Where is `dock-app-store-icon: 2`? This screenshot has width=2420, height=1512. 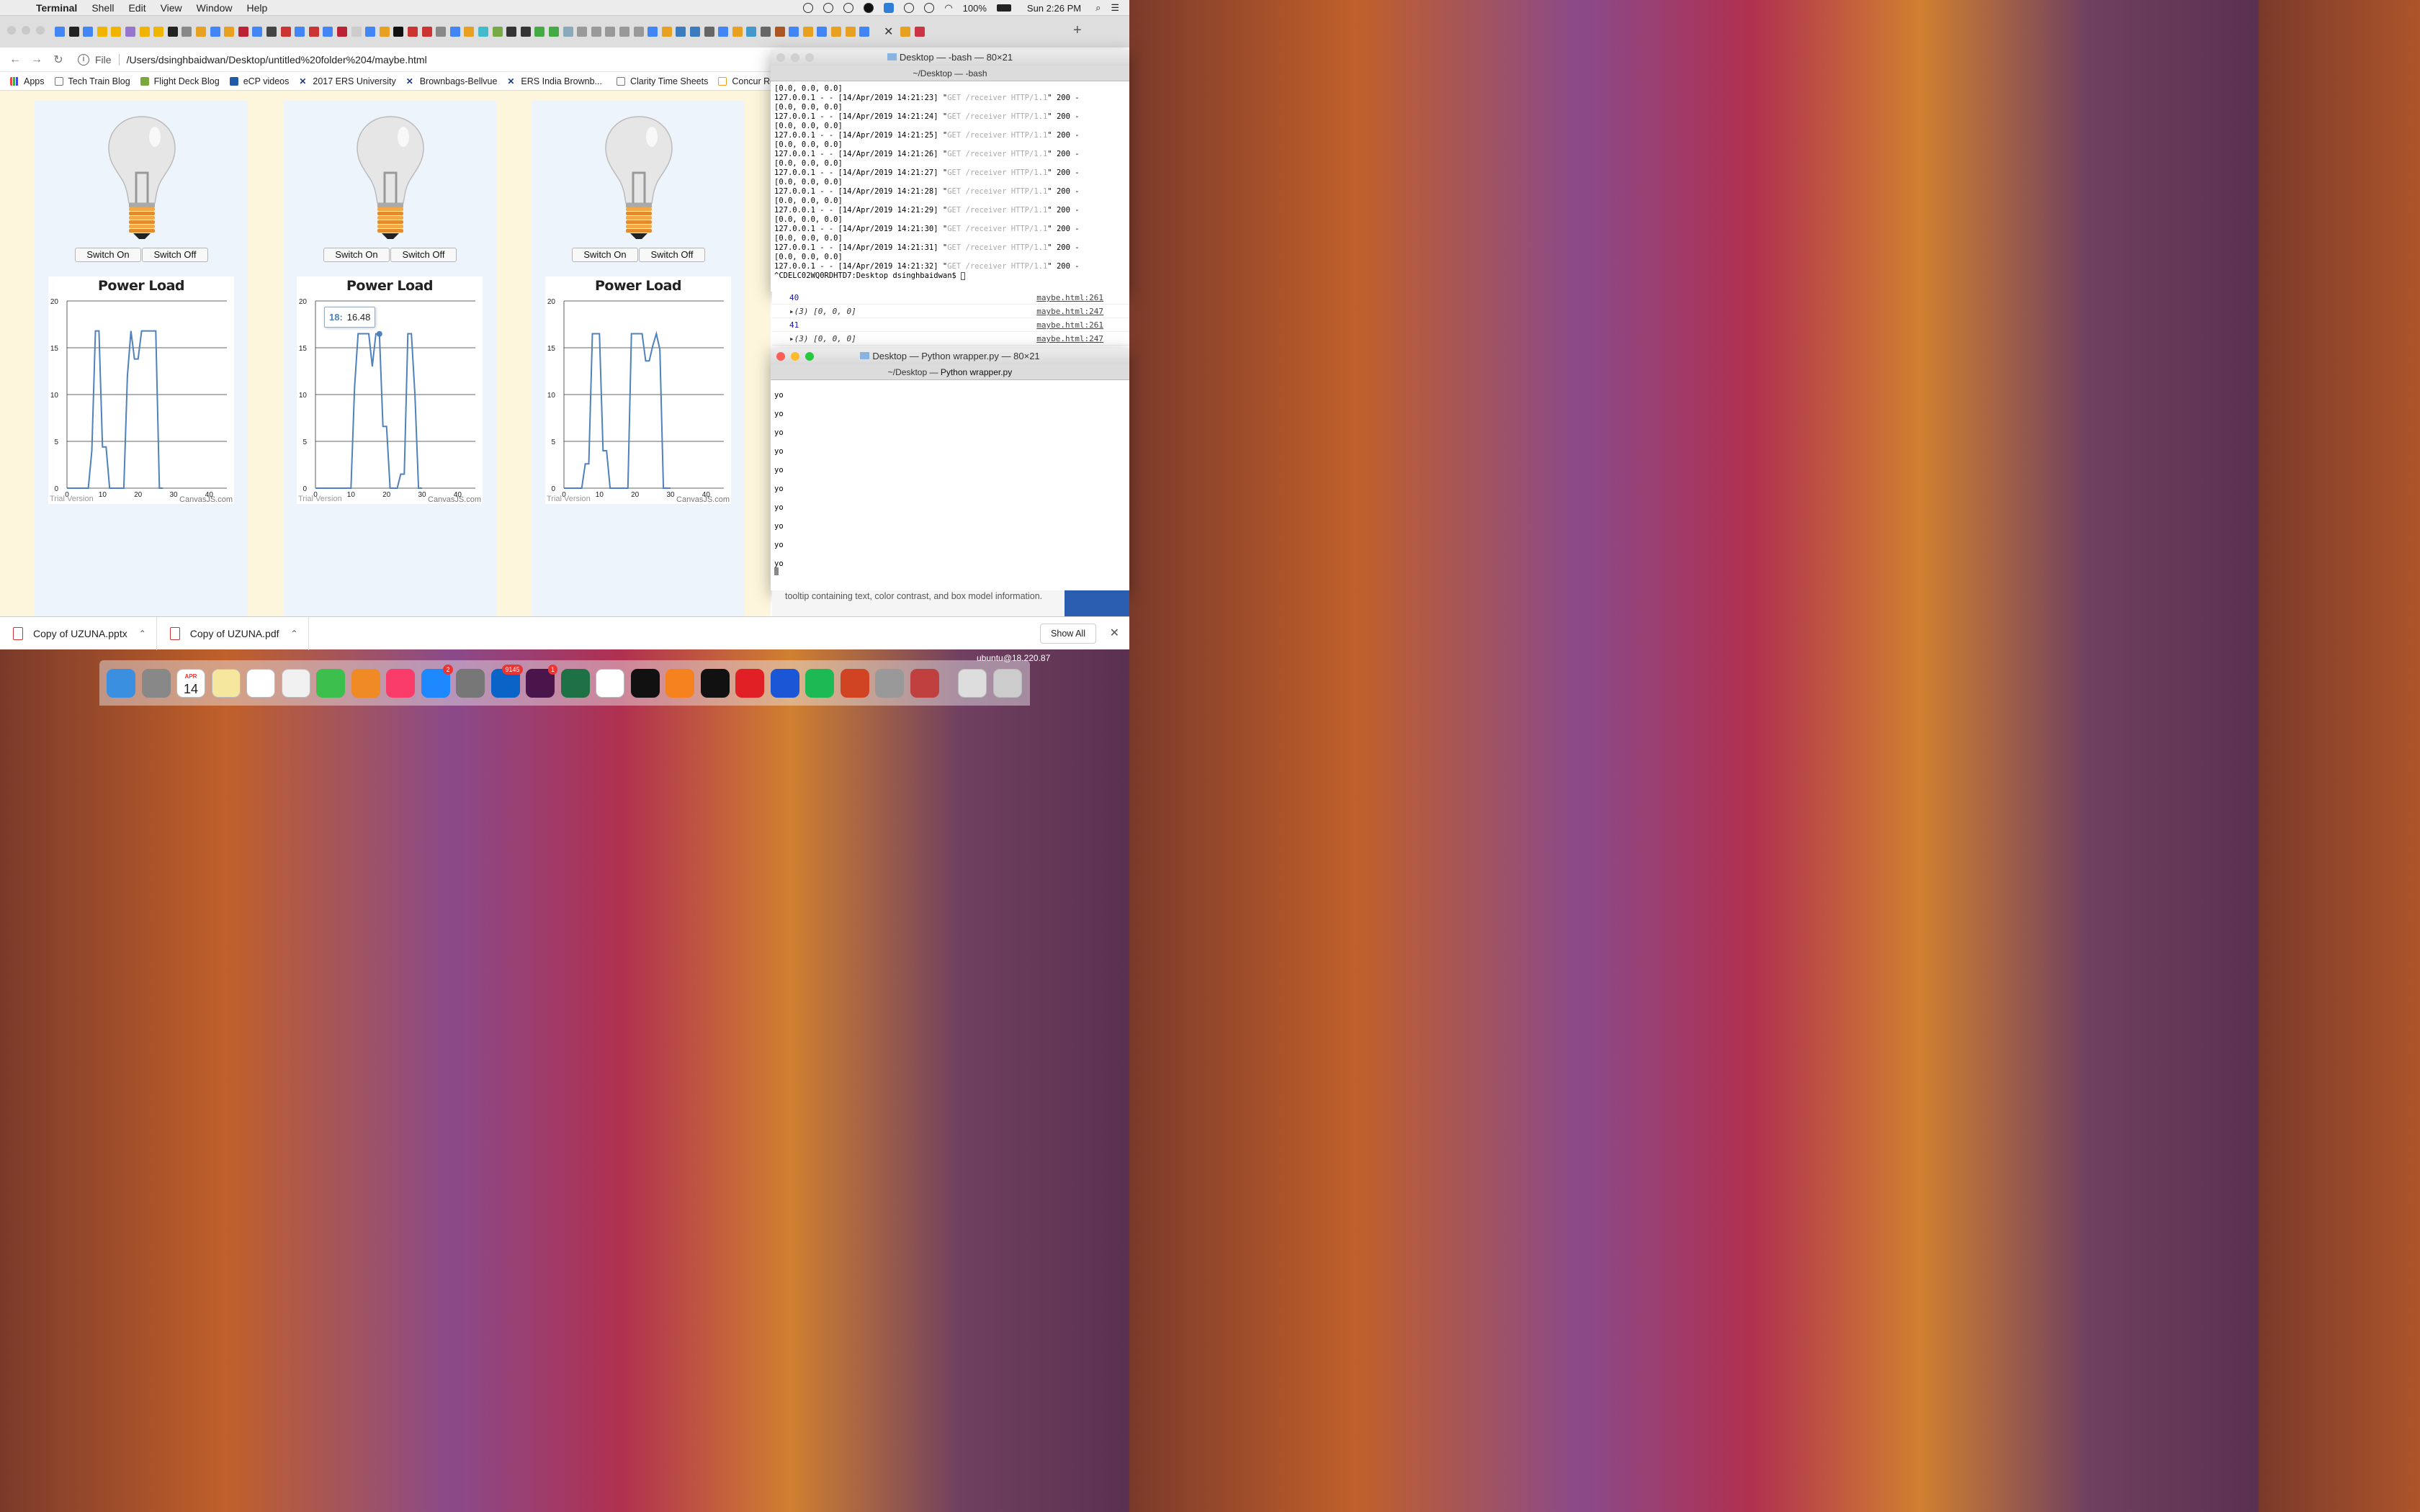
dock-app-store-icon: 2 is located at coordinates (437, 681).